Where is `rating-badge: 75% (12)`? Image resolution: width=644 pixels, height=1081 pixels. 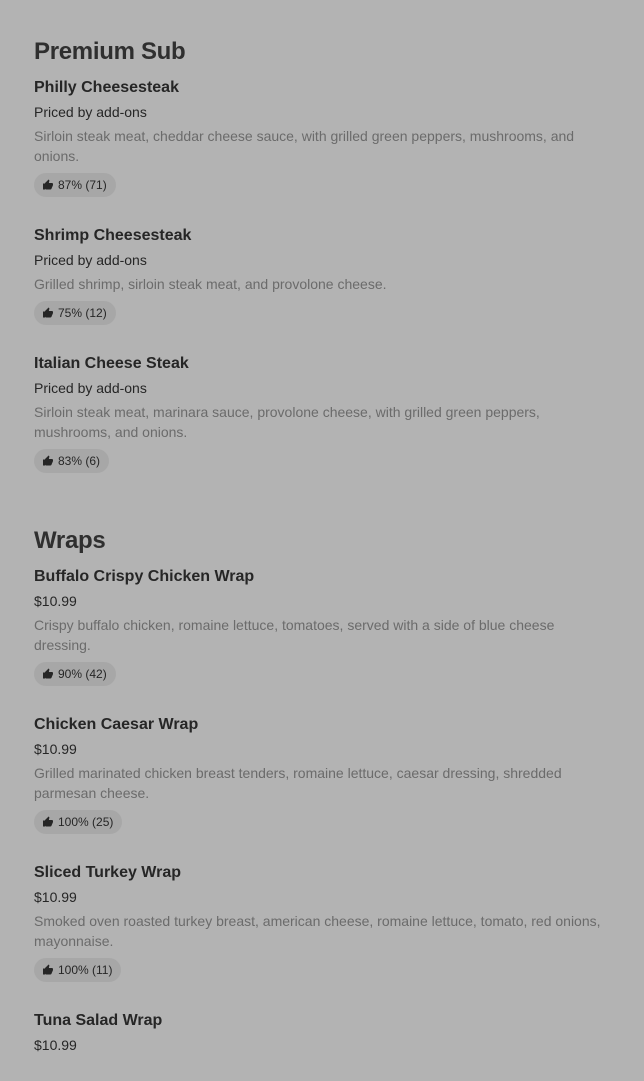
rating-badge: 75% (12) is located at coordinates (75, 313).